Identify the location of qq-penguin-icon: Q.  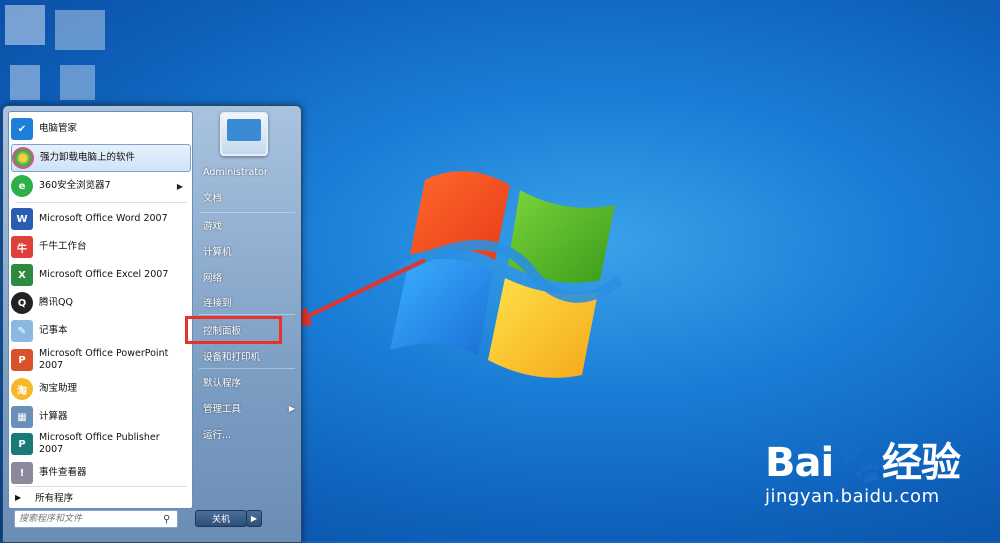
(22, 303).